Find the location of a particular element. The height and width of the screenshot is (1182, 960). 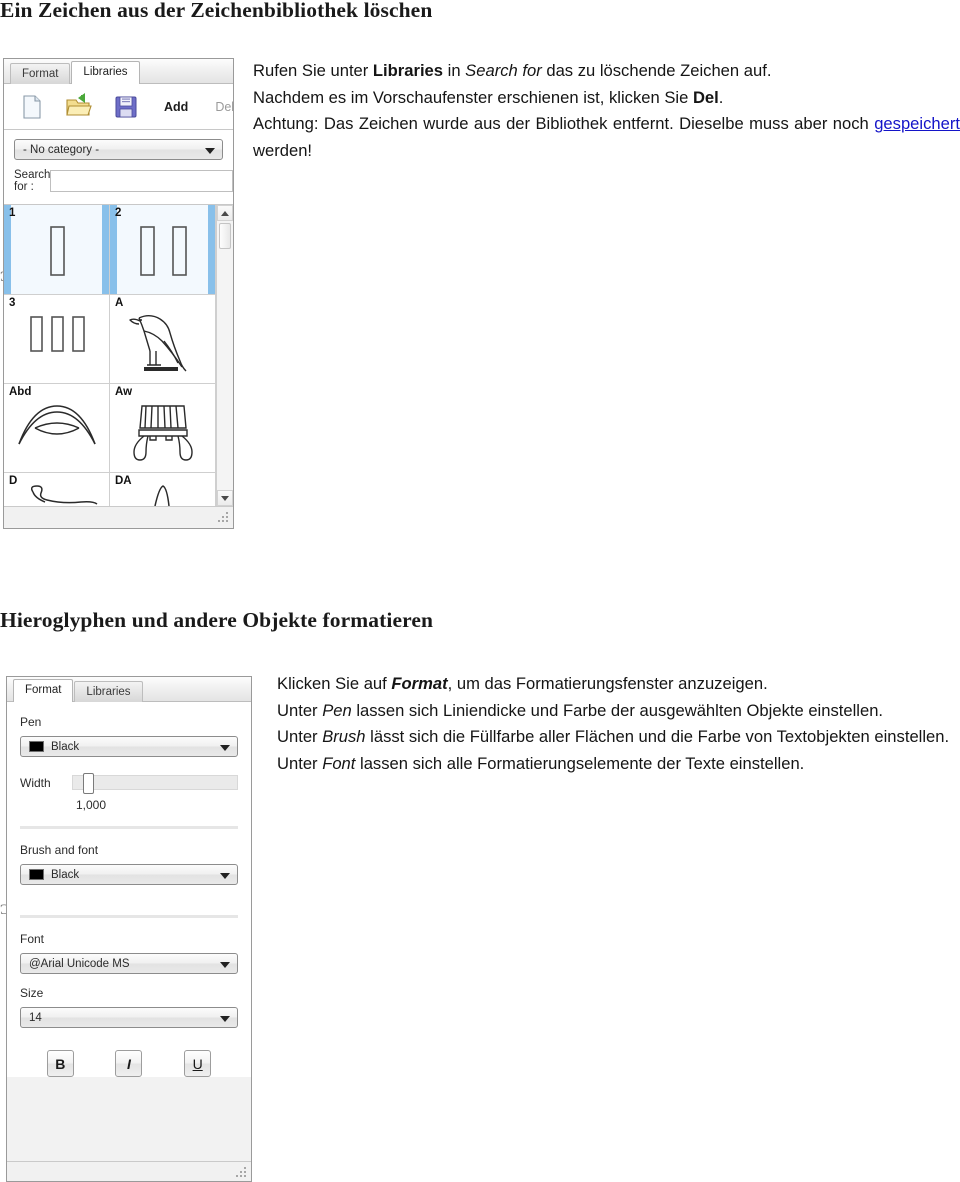

text-run-italic: Brush is located at coordinates (344, 736).